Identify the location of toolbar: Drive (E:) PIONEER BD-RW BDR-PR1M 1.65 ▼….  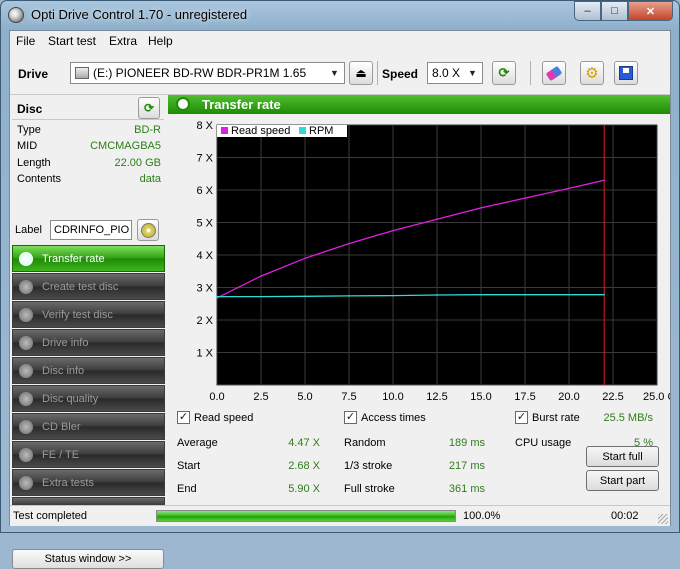
(340, 73).